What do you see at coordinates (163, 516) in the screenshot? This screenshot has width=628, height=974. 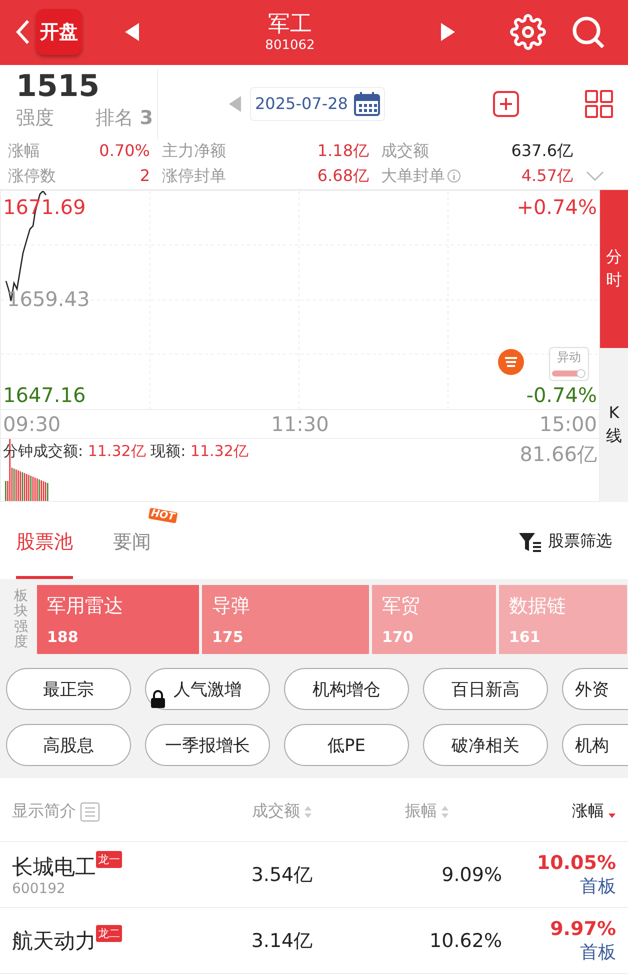 I see `hot-badge: HOT` at bounding box center [163, 516].